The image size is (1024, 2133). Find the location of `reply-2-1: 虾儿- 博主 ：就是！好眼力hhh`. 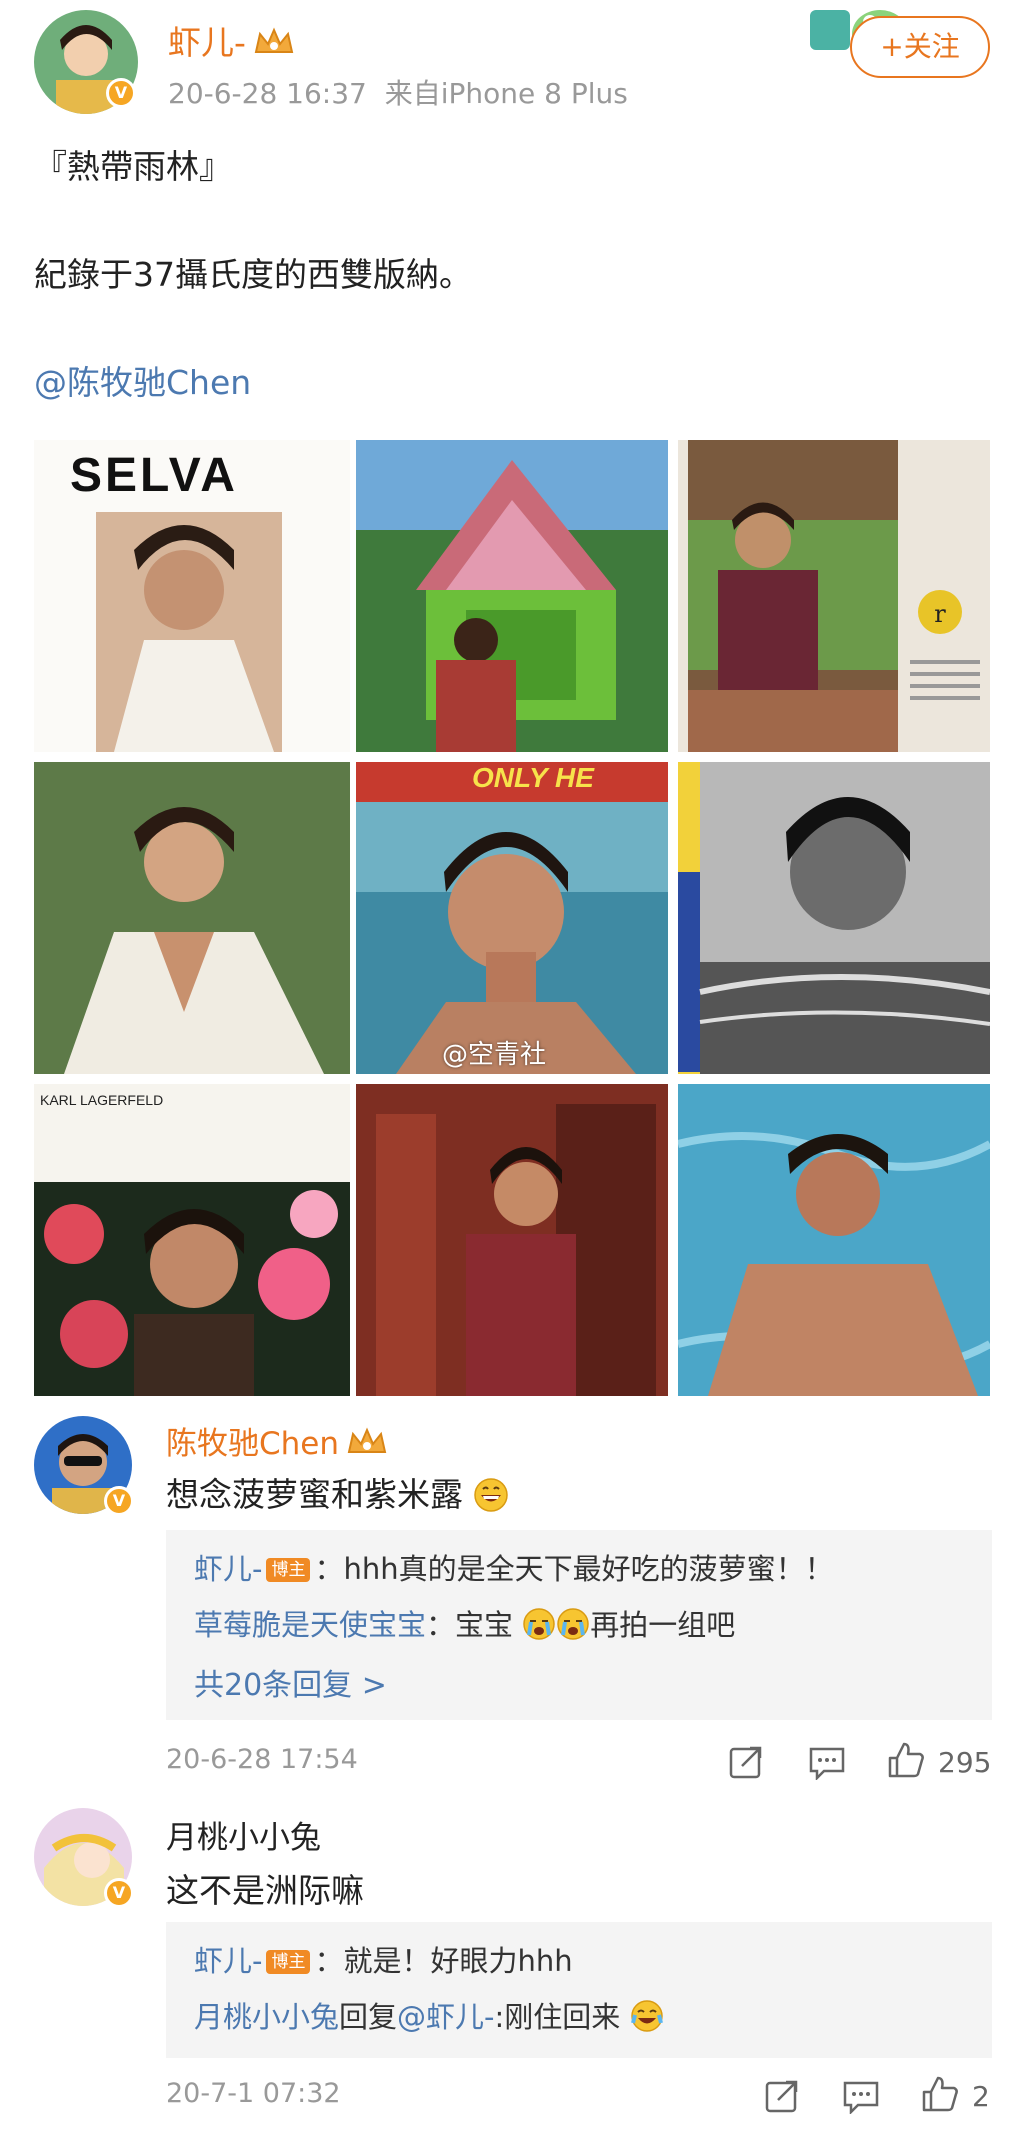

reply-2-1: 虾儿- 博主 ：就是！好眼力hhh is located at coordinates (383, 1959).